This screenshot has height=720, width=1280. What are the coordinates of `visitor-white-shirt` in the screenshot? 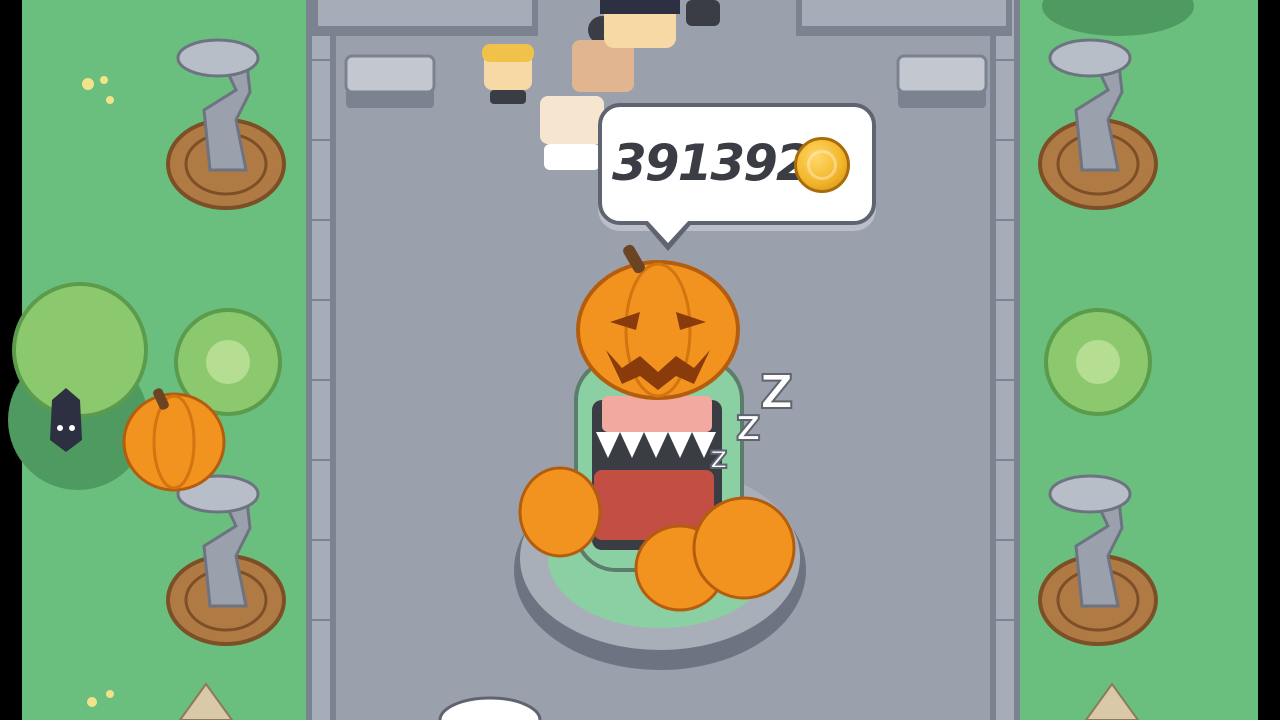 It's located at (572, 133).